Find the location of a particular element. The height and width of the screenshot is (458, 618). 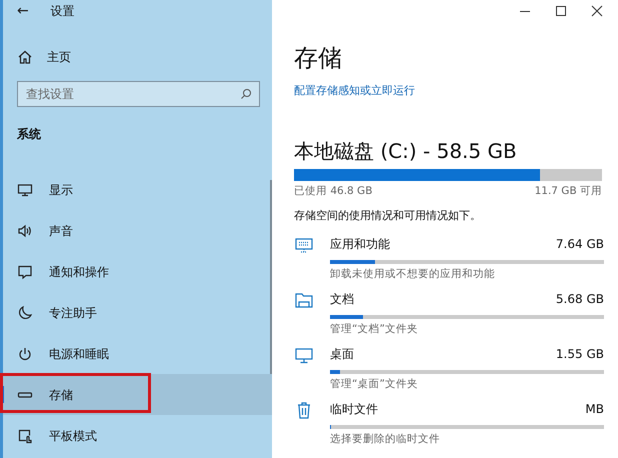

home-link: 主页 is located at coordinates (137, 57).